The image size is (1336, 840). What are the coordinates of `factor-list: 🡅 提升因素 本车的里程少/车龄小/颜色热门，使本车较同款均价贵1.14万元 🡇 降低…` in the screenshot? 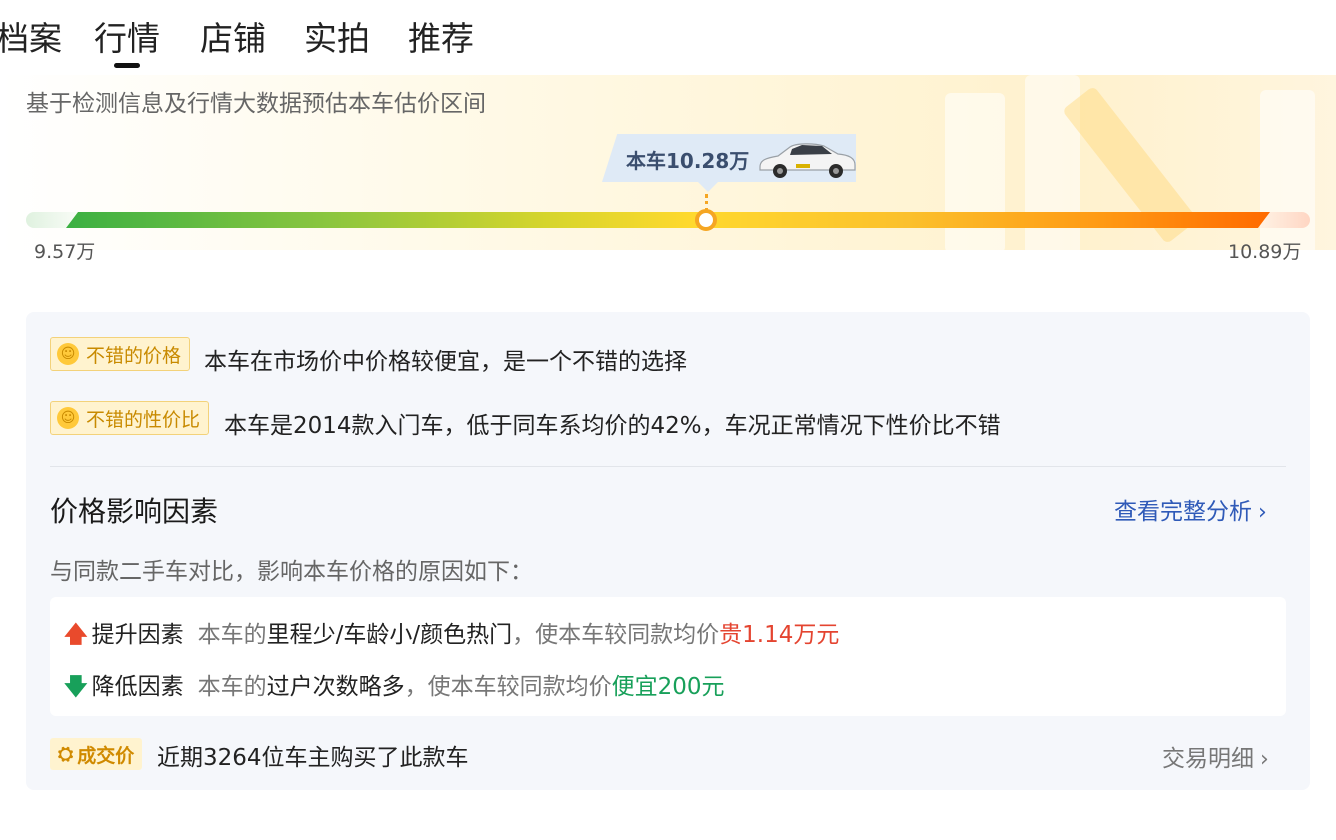 It's located at (668, 656).